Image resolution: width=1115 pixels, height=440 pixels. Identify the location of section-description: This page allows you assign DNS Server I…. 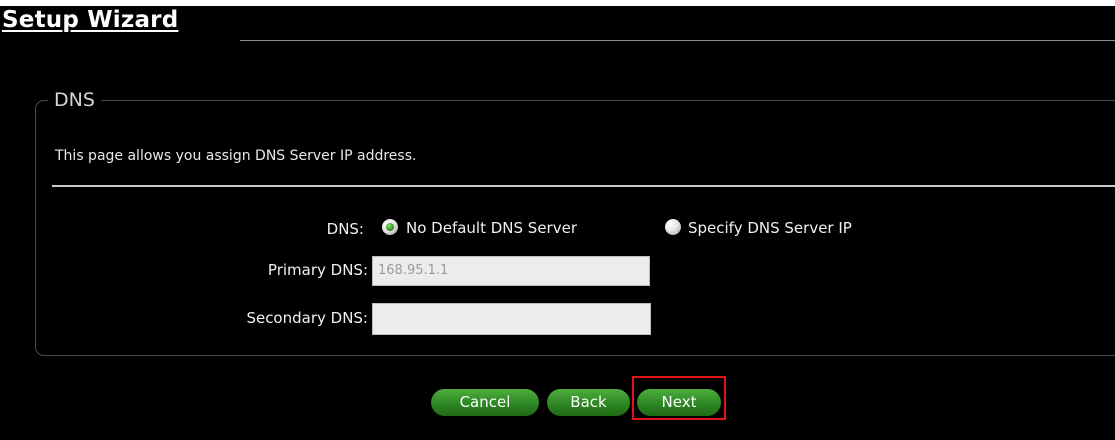
(236, 156).